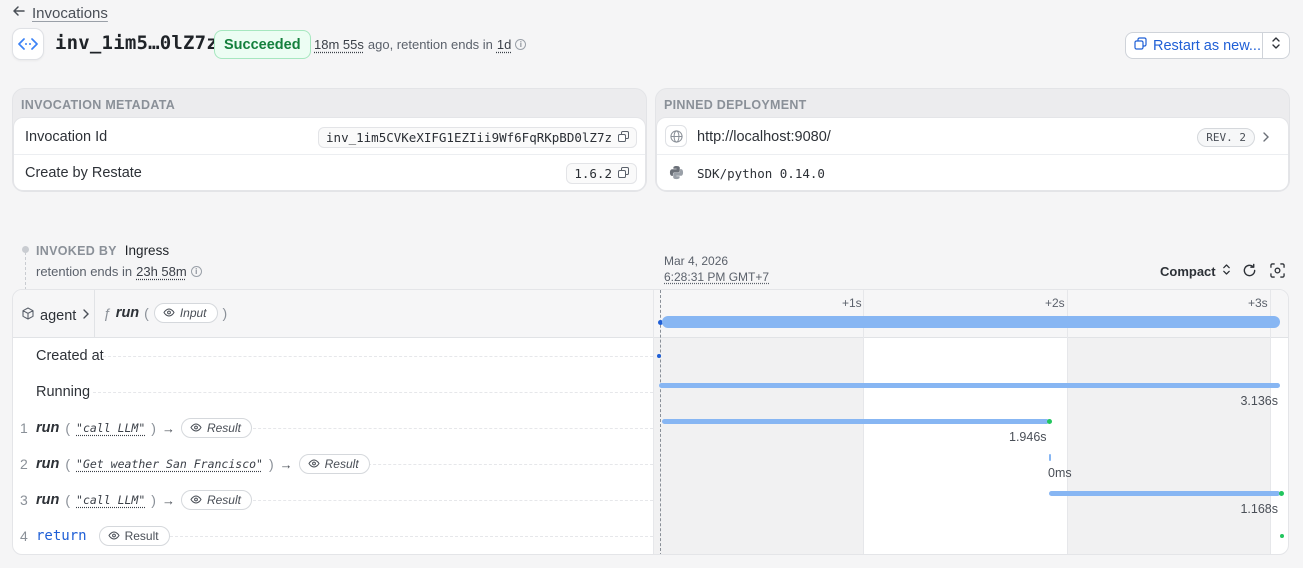 The height and width of the screenshot is (568, 1303). I want to click on age-value: 18m 55s, so click(339, 44).